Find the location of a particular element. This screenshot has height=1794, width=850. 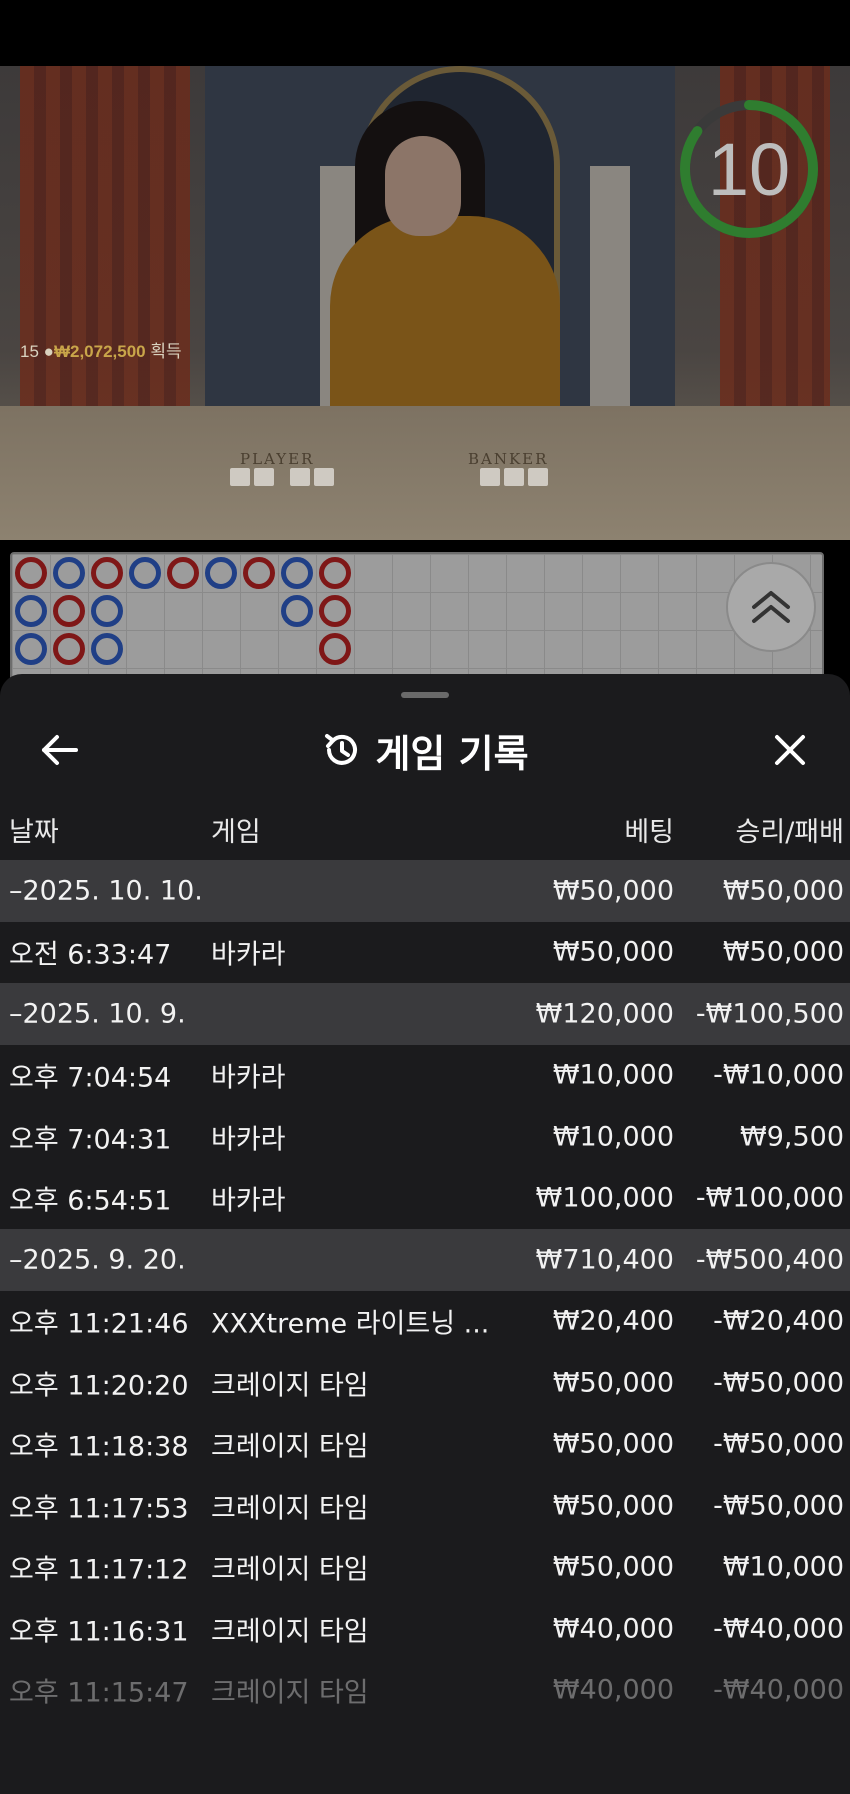

row-date: –2025. 9. 20. is located at coordinates (97, 1260).